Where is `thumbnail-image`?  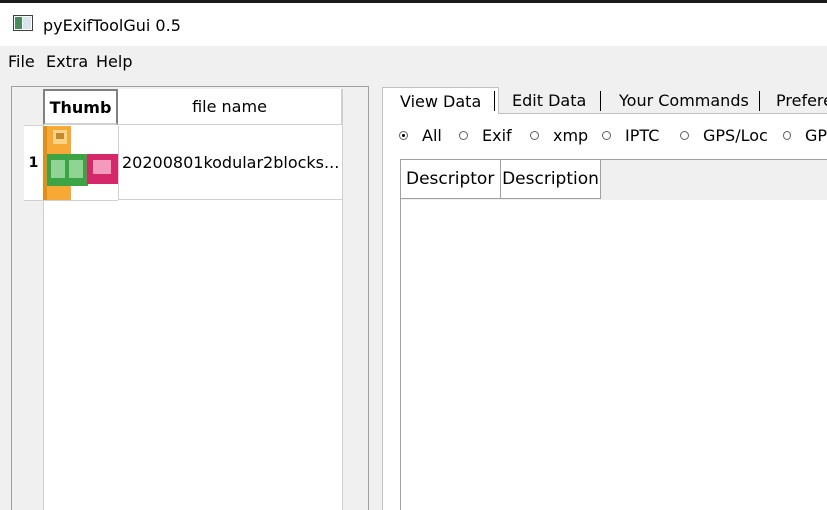 thumbnail-image is located at coordinates (80, 163).